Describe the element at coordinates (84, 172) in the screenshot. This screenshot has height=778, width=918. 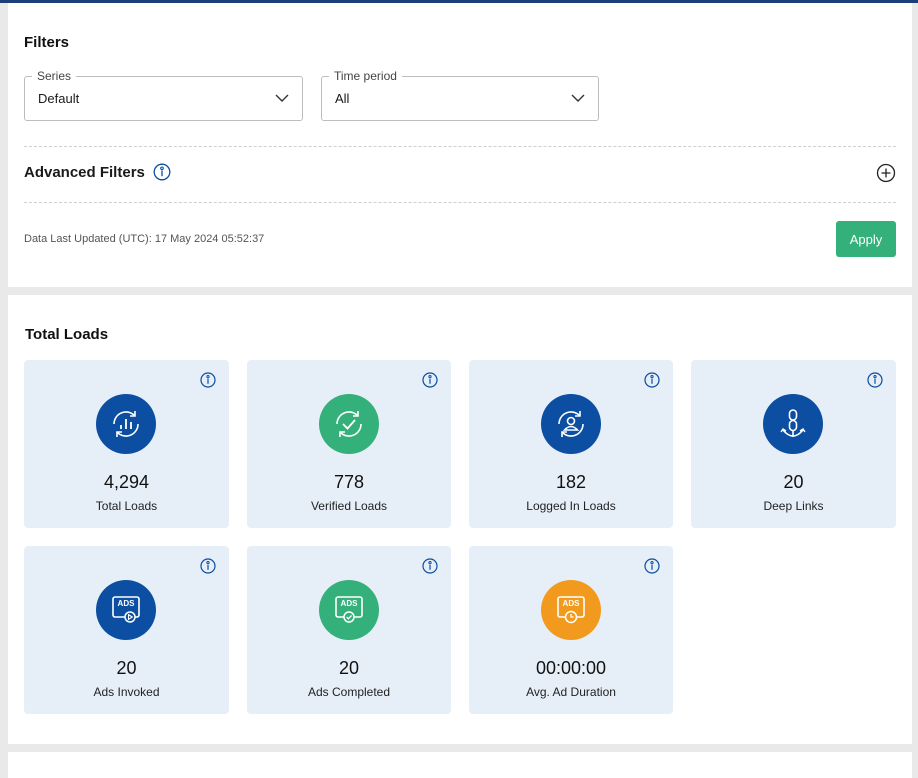
I see `advanced-filters-title: Advanced Filters` at that location.